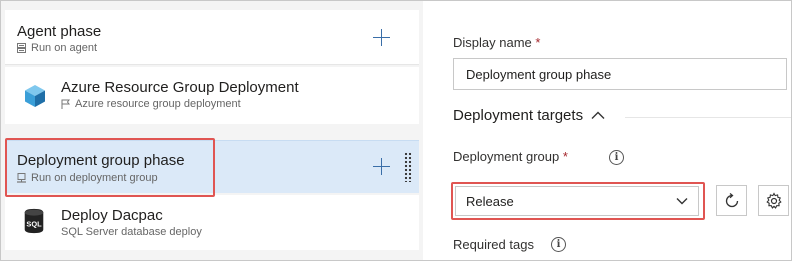 The image size is (792, 261). Describe the element at coordinates (110, 167) in the screenshot. I see `highlight-deployment-group-phase` at that location.